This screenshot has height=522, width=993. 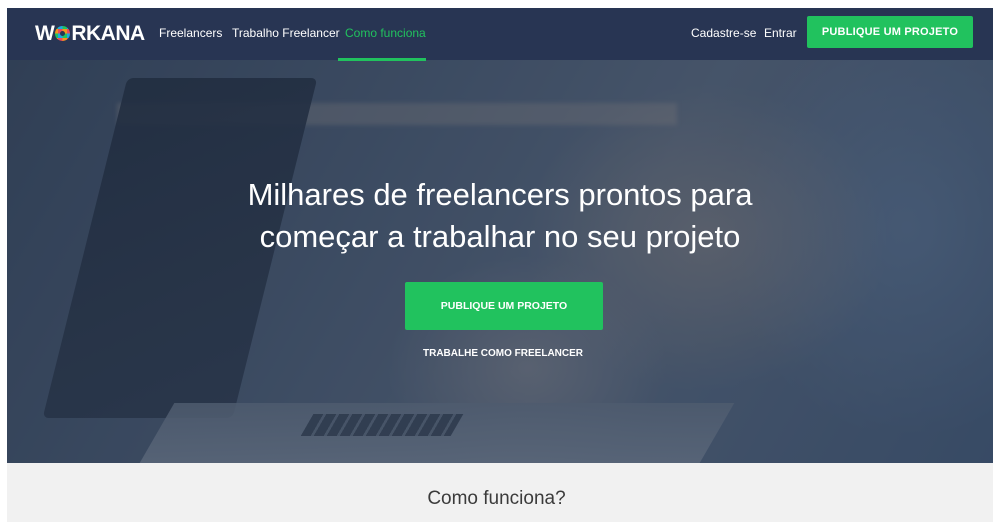 I want to click on hero-headline-line1: Milhares de freelancers prontos para, so click(x=500, y=194).